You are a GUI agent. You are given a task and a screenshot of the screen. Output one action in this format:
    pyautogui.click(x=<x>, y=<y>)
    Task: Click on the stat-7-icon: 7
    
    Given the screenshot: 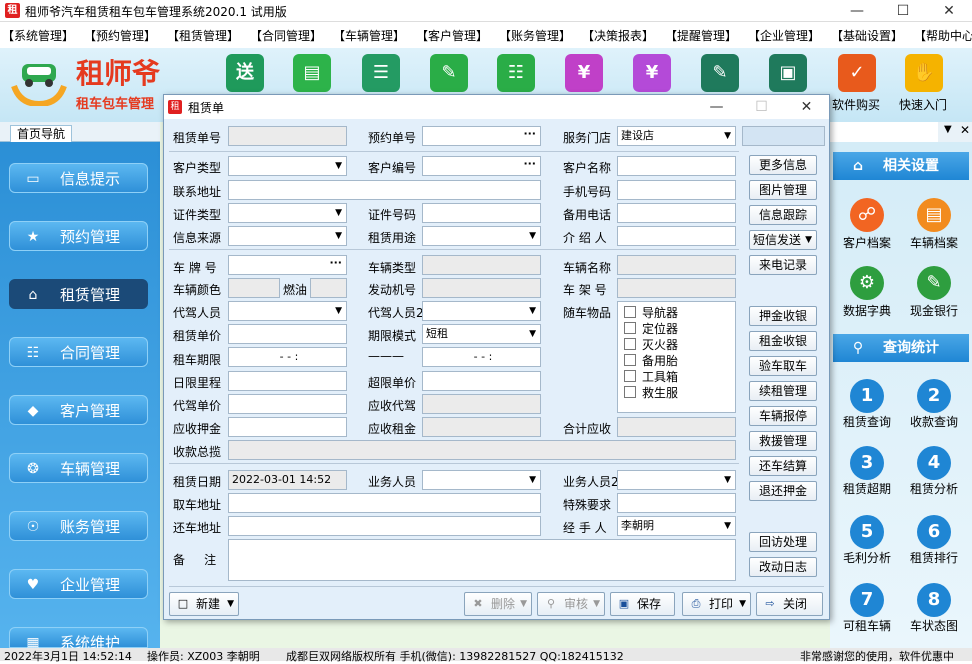 What is the action you would take?
    pyautogui.click(x=867, y=600)
    